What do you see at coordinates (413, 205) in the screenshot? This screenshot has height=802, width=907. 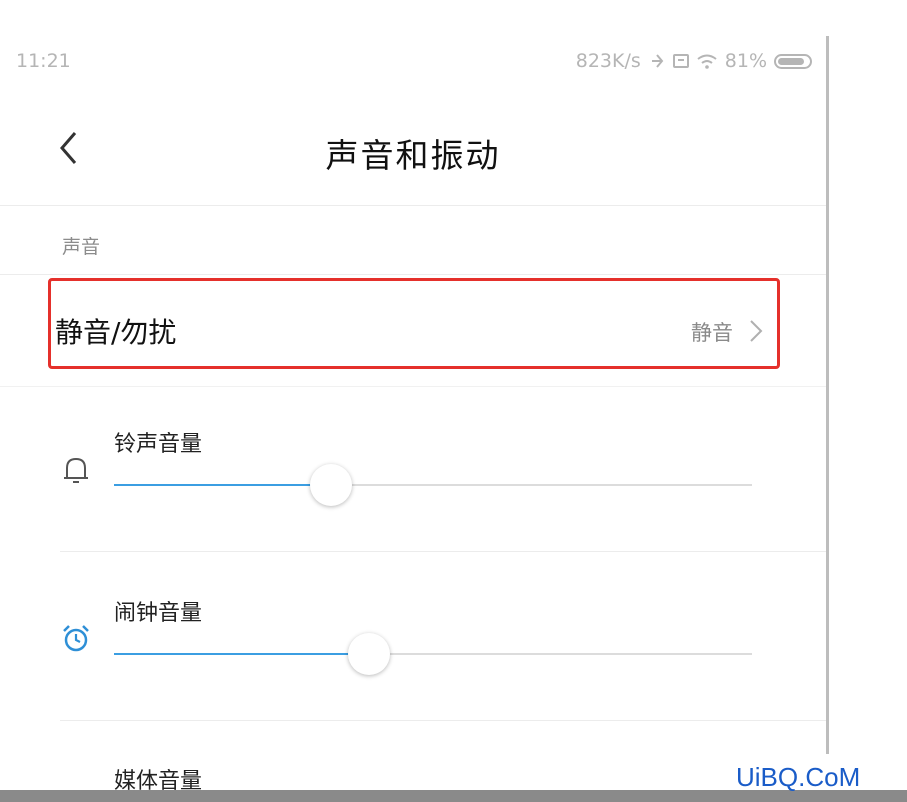 I see `header-divider` at bounding box center [413, 205].